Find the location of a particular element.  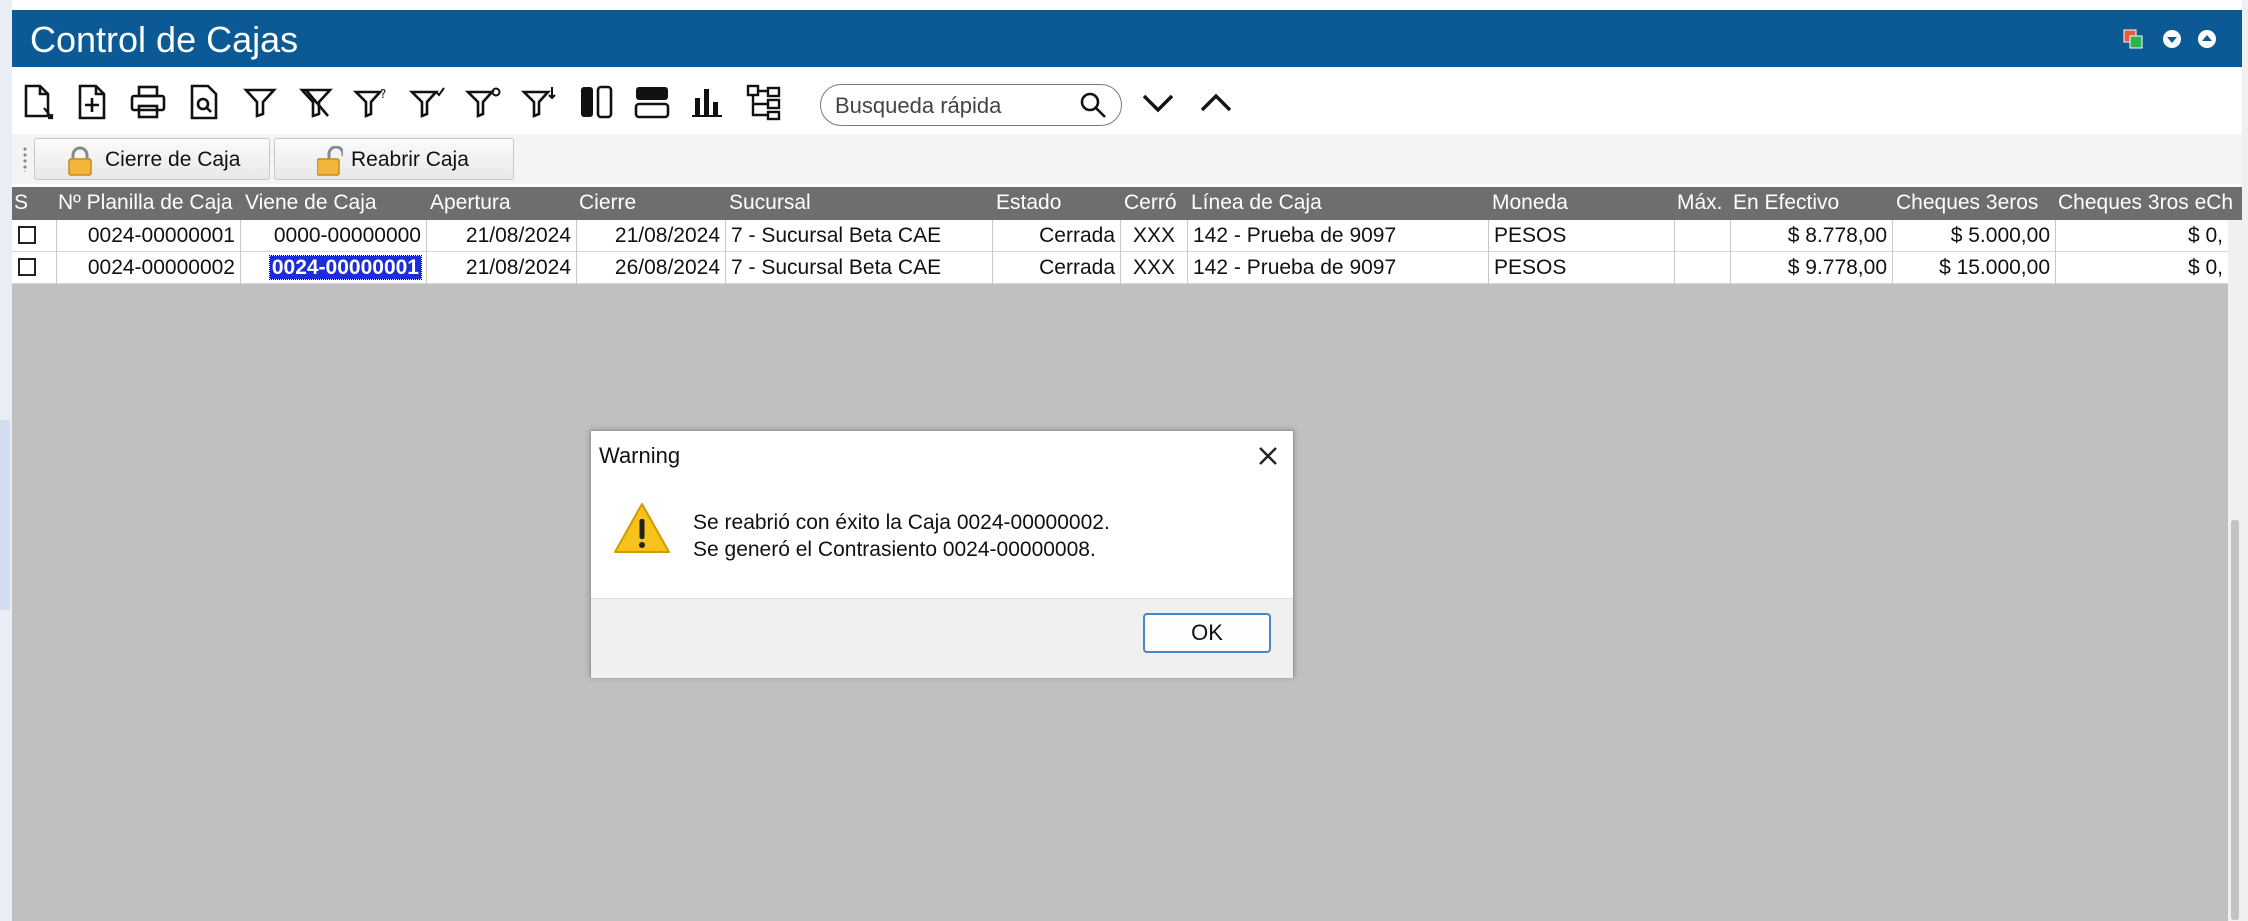

add-document-icon is located at coordinates (92, 102).